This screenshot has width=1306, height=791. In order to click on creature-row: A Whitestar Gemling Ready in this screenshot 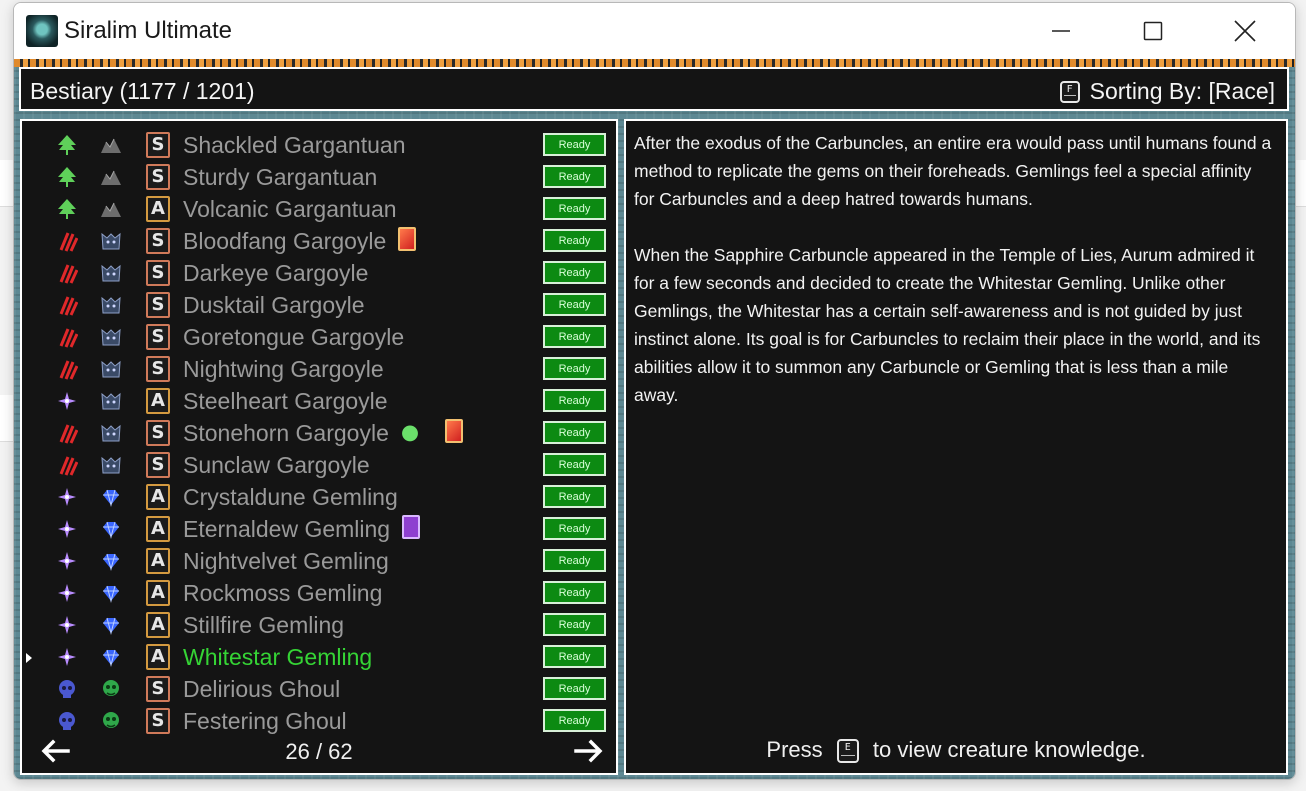, I will do `click(319, 657)`.